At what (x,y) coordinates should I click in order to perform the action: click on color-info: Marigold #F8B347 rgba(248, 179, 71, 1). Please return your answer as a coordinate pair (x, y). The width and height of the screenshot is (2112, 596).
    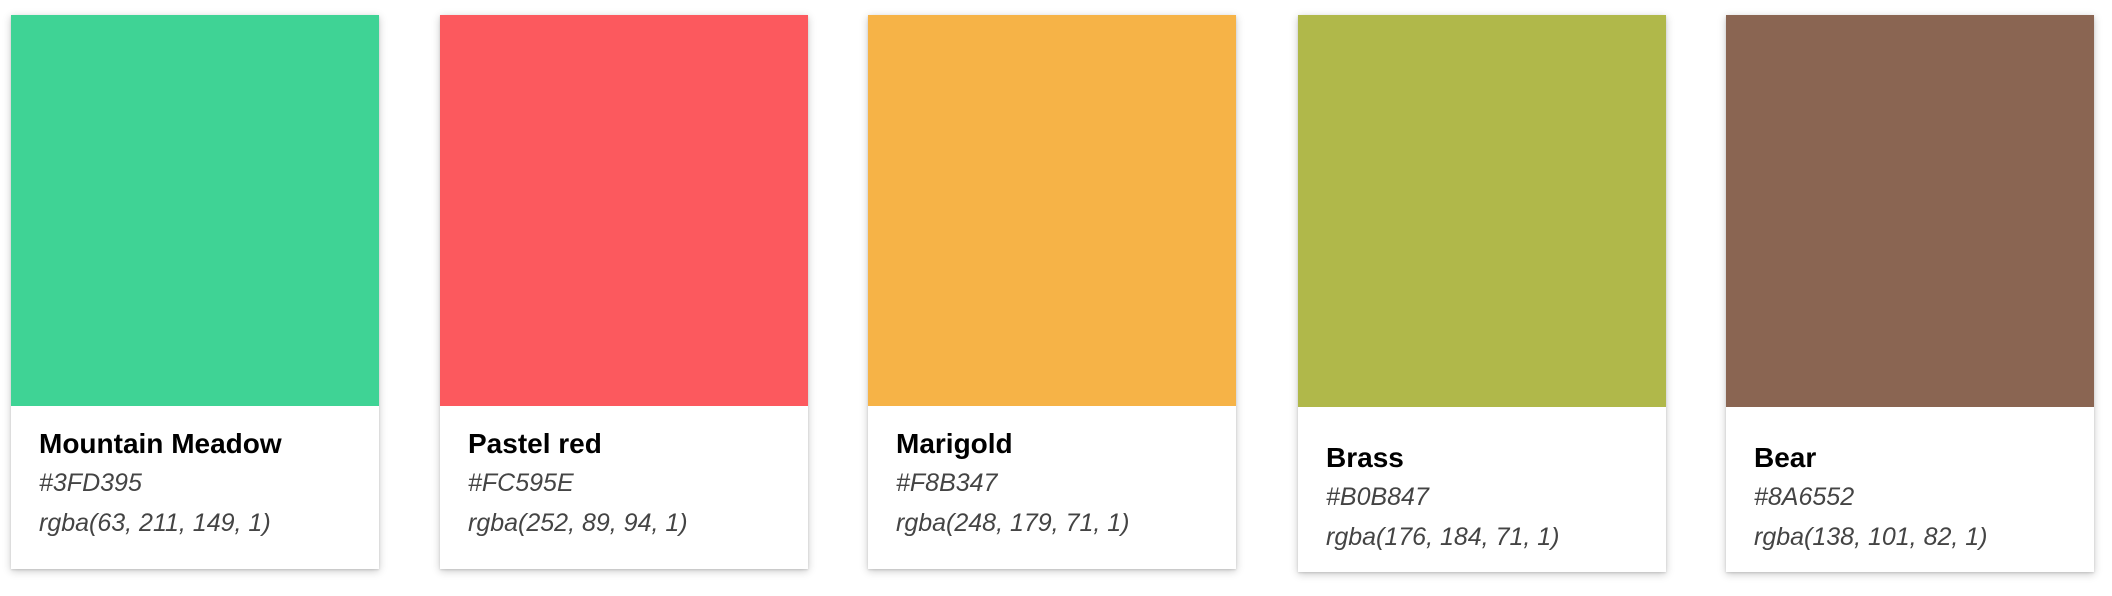
    Looking at the image, I should click on (1056, 483).